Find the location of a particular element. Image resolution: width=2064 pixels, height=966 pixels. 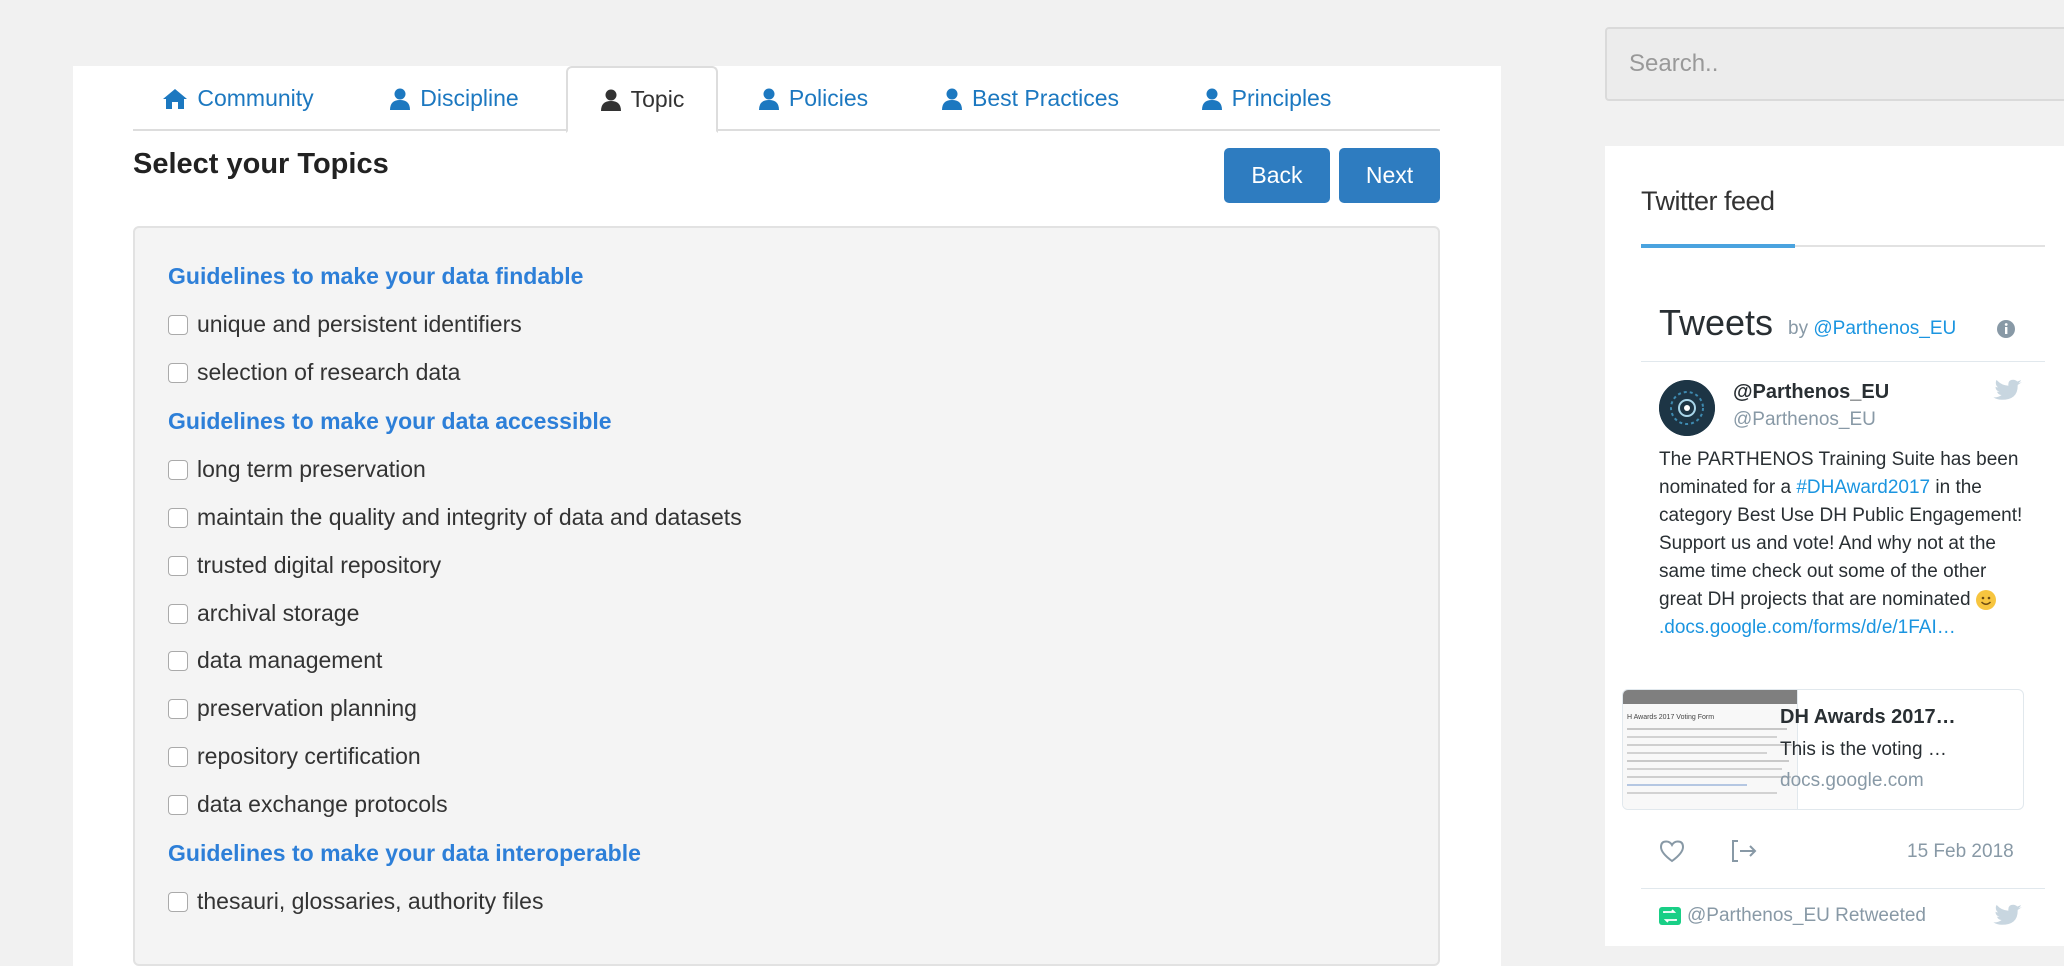

avatar is located at coordinates (1687, 408).